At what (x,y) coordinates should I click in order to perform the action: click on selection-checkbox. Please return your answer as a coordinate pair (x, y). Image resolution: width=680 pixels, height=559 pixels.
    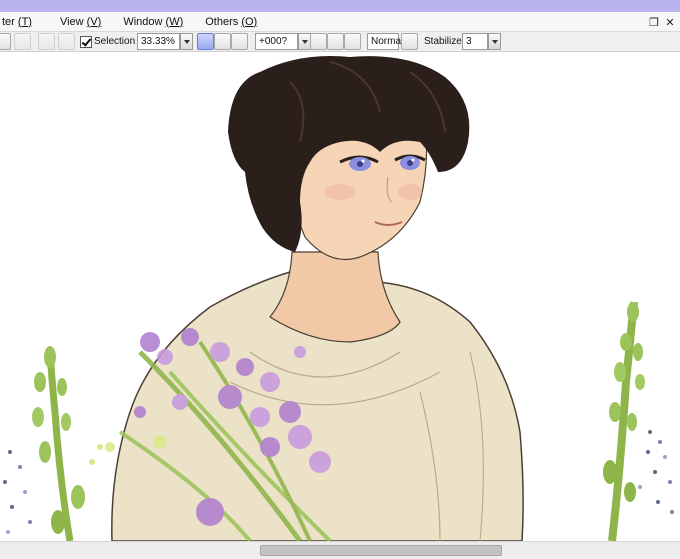
    Looking at the image, I should click on (86, 42).